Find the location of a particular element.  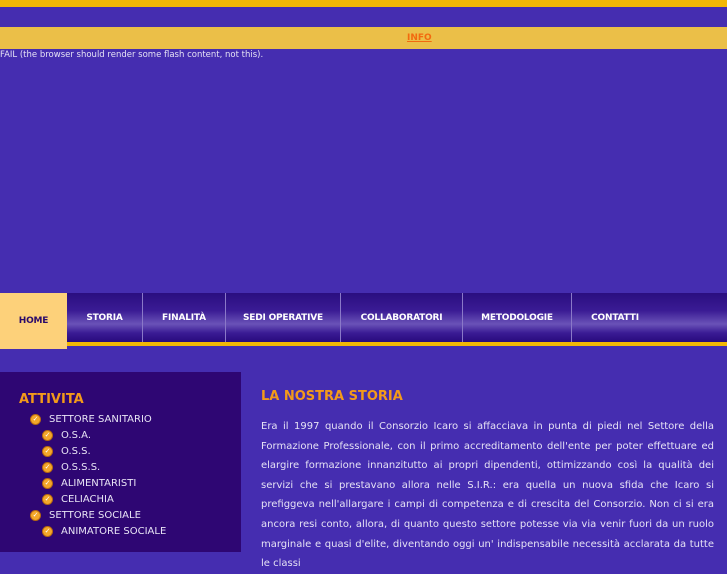

sidebar-item-label: O.S.S. is located at coordinates (76, 451).